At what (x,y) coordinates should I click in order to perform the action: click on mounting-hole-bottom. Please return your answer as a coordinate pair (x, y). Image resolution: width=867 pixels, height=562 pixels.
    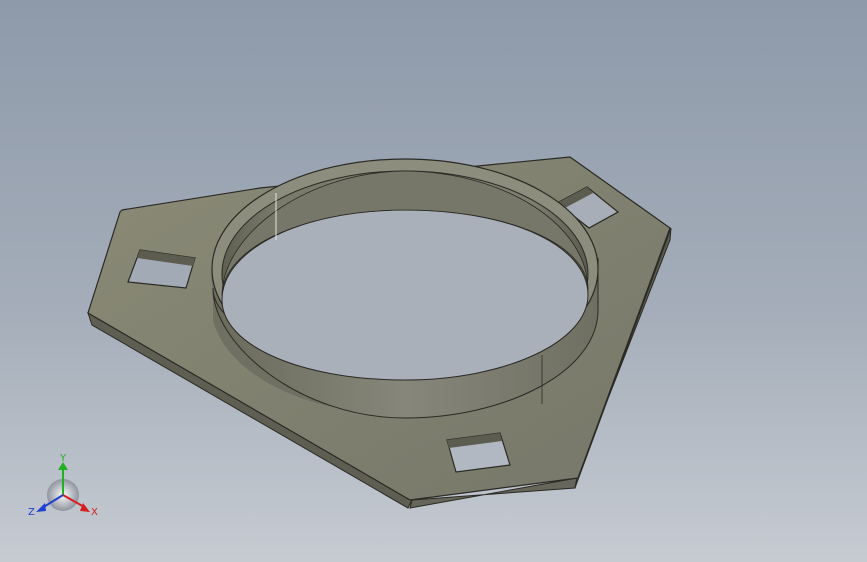
    Looking at the image, I should click on (478, 452).